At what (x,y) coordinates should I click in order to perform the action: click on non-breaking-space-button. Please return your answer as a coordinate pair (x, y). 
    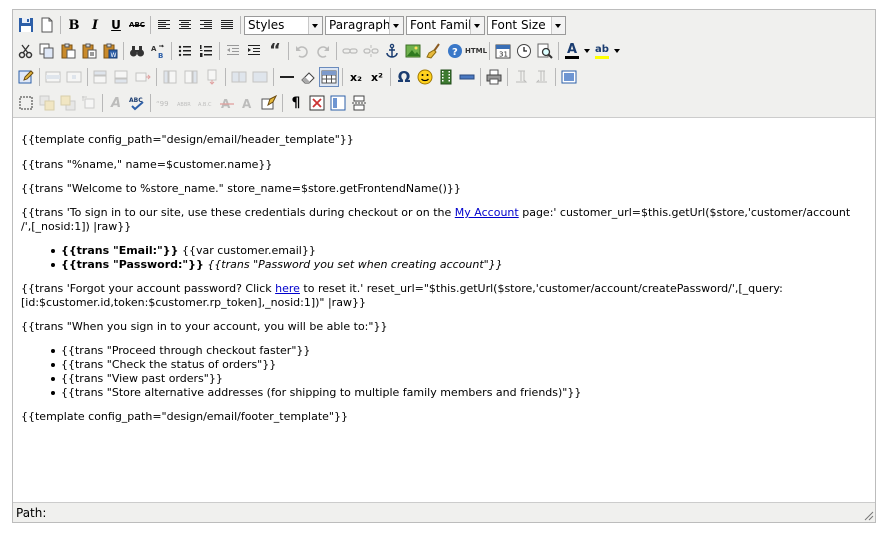
    Looking at the image, I should click on (317, 103).